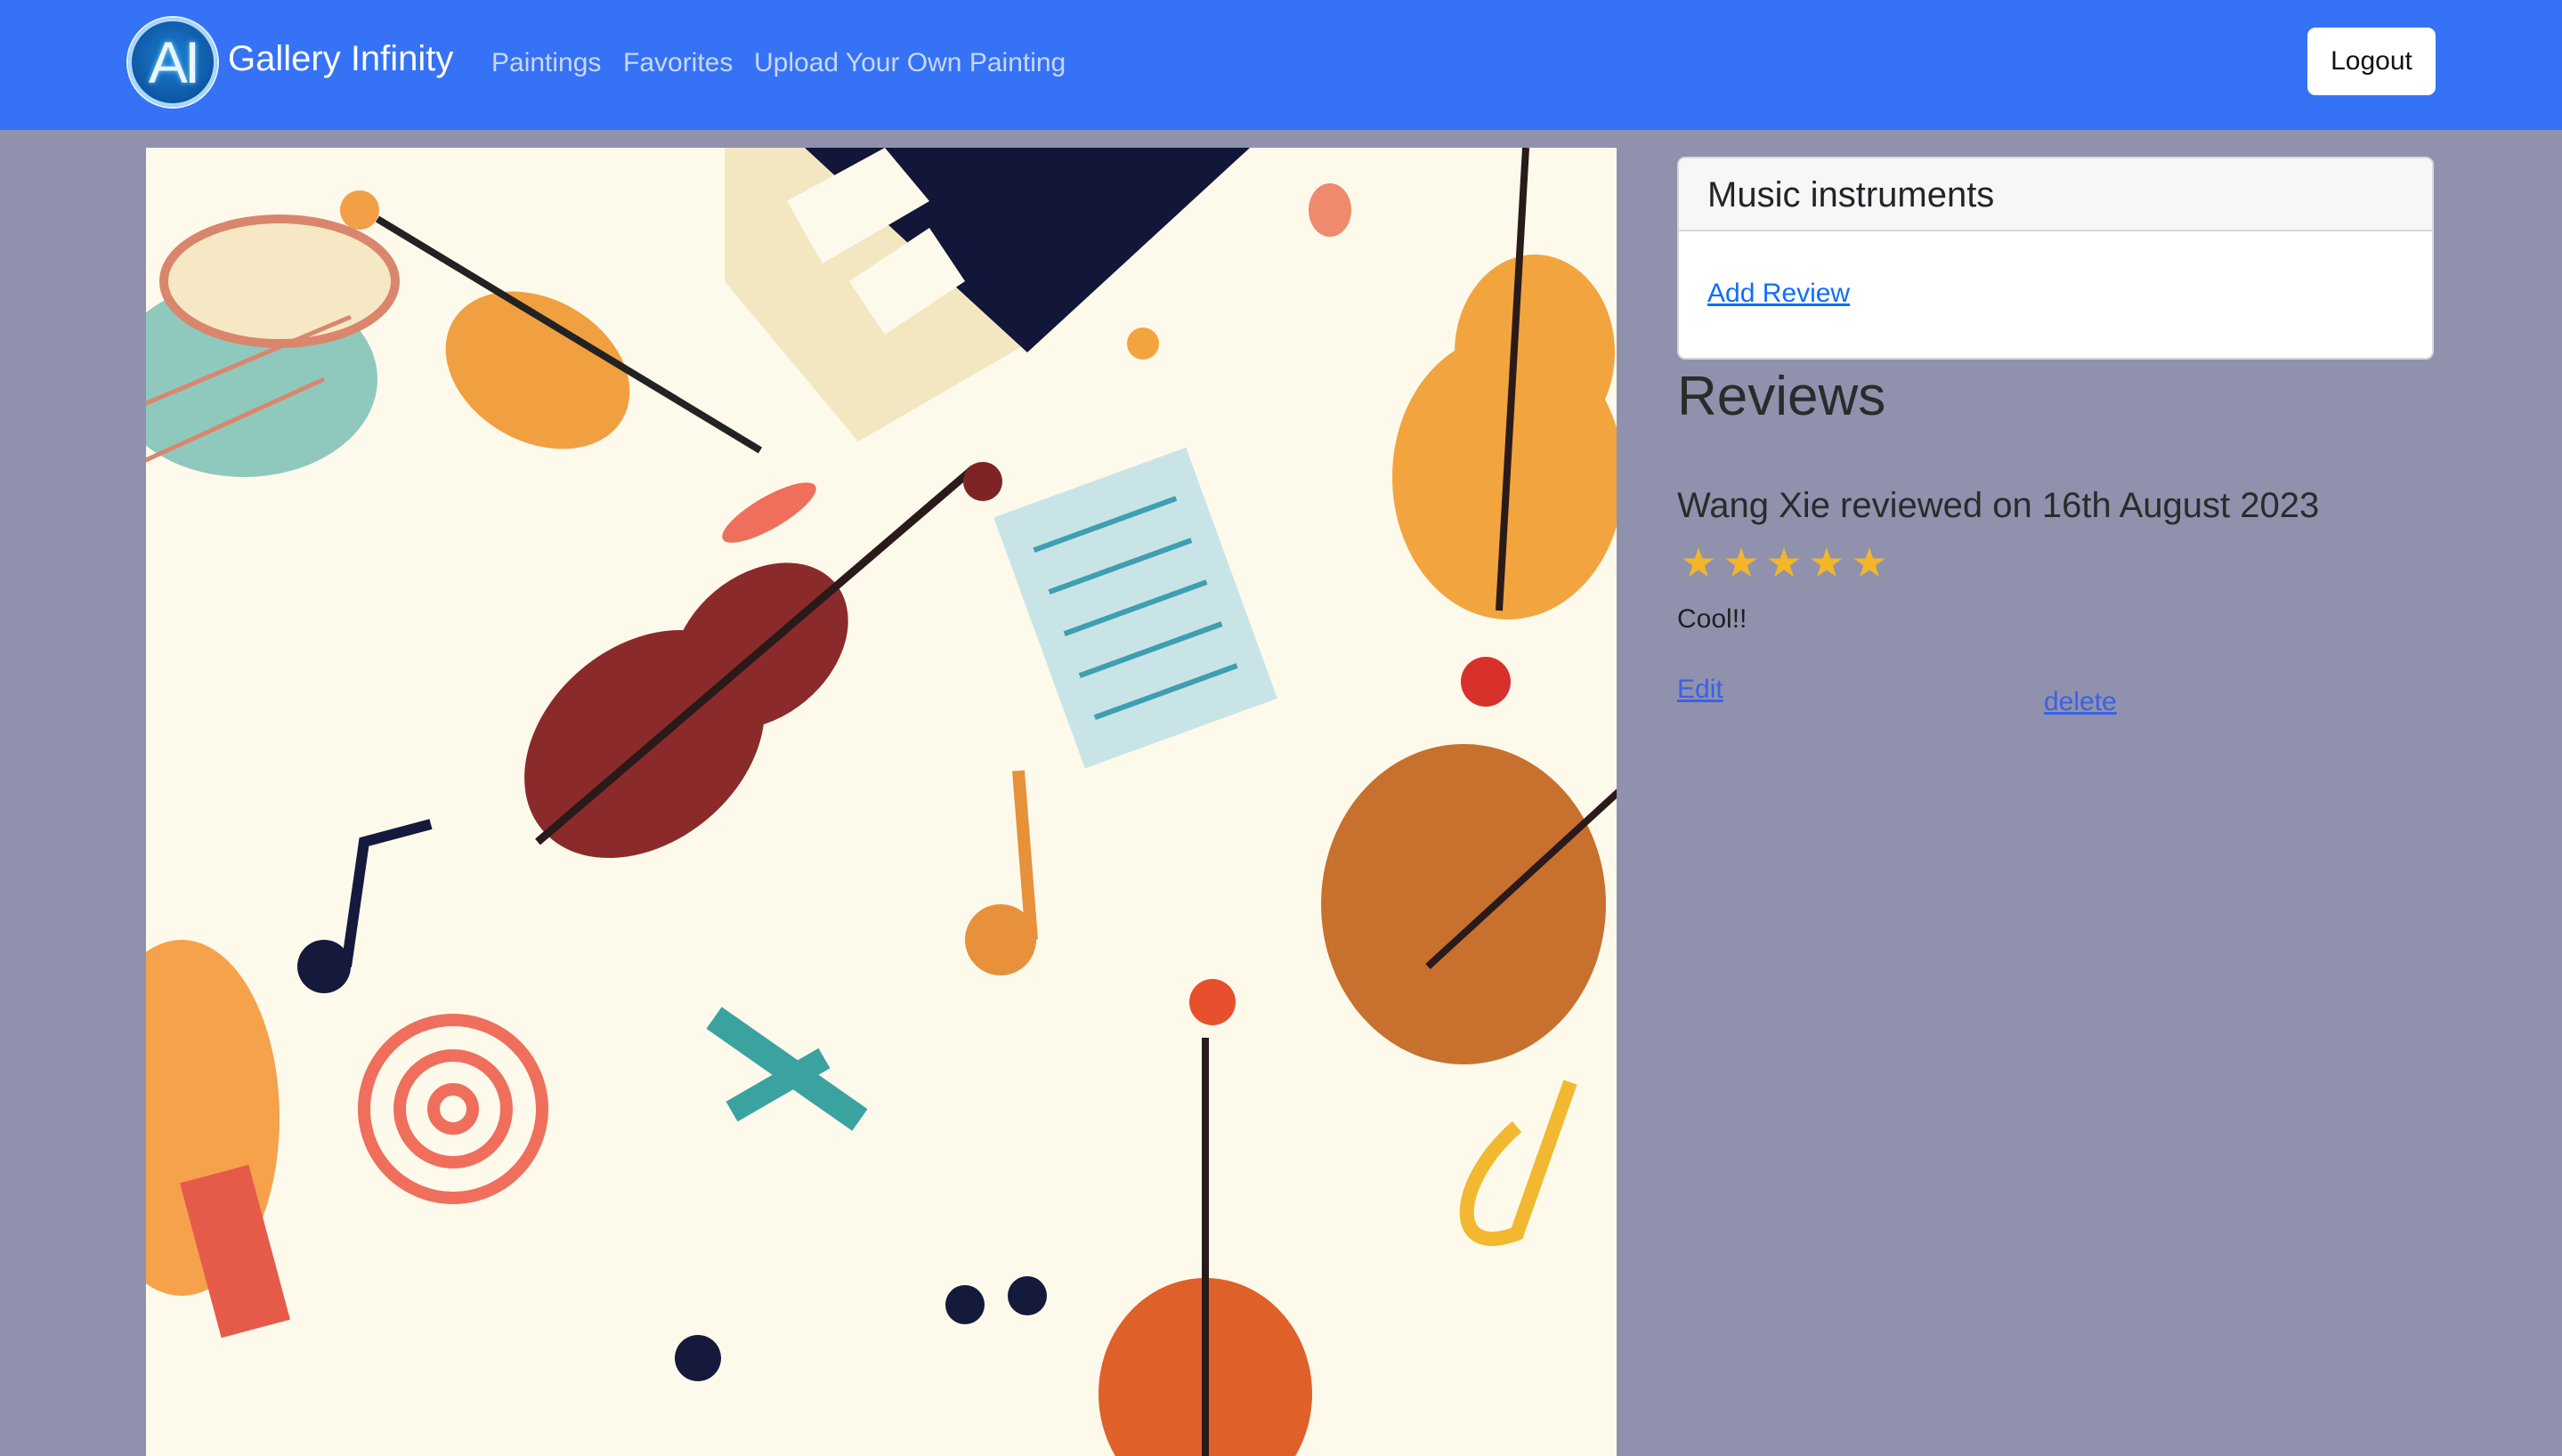  Describe the element at coordinates (546, 63) in the screenshot. I see `nav-link-paintings: Paintings` at that location.